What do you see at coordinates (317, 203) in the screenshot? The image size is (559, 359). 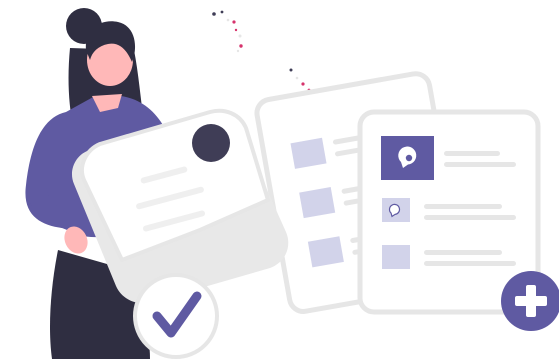 I see `back-card-row-2-thumb` at bounding box center [317, 203].